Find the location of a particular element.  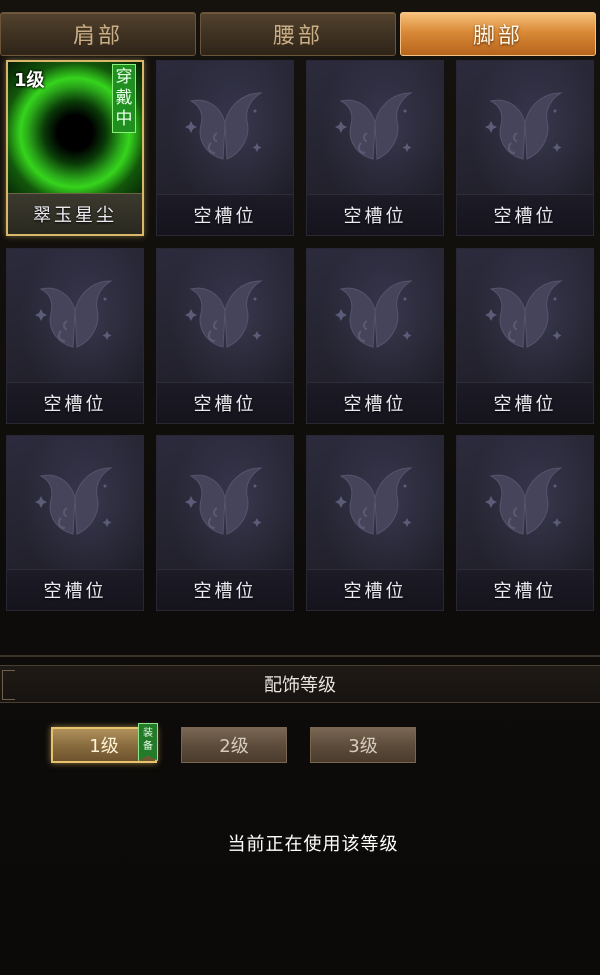

section-header: 配饰等级 is located at coordinates (300, 684).